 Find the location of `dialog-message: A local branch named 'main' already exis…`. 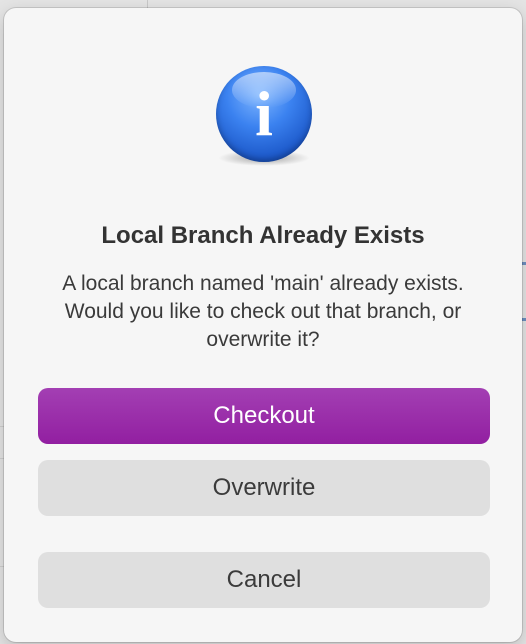

dialog-message: A local branch named 'main' already exis… is located at coordinates (263, 311).